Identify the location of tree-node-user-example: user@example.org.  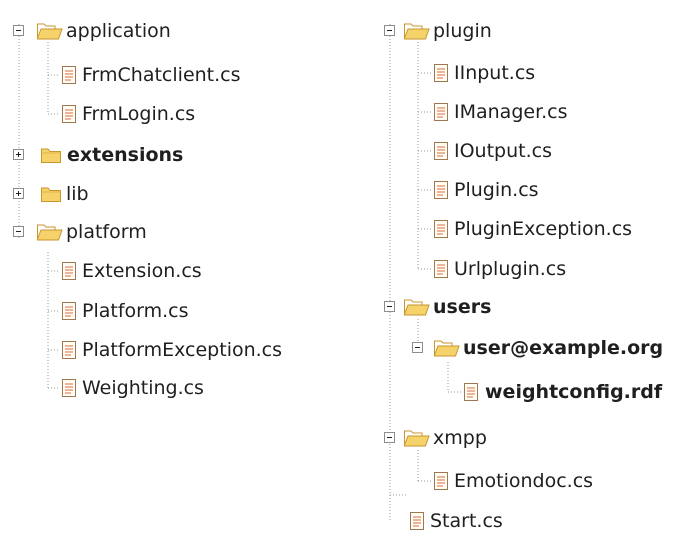
(548, 348).